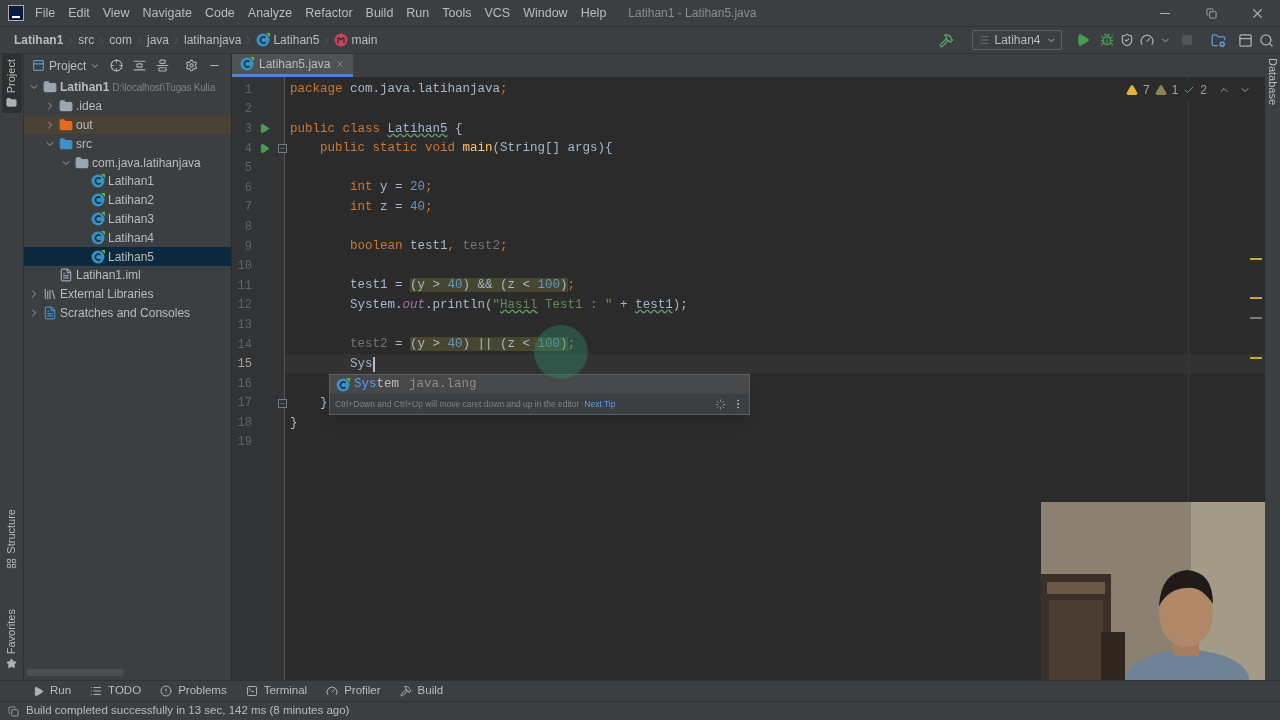 The height and width of the screenshot is (720, 1280). I want to click on tool-window-button: Terminal, so click(276, 691).